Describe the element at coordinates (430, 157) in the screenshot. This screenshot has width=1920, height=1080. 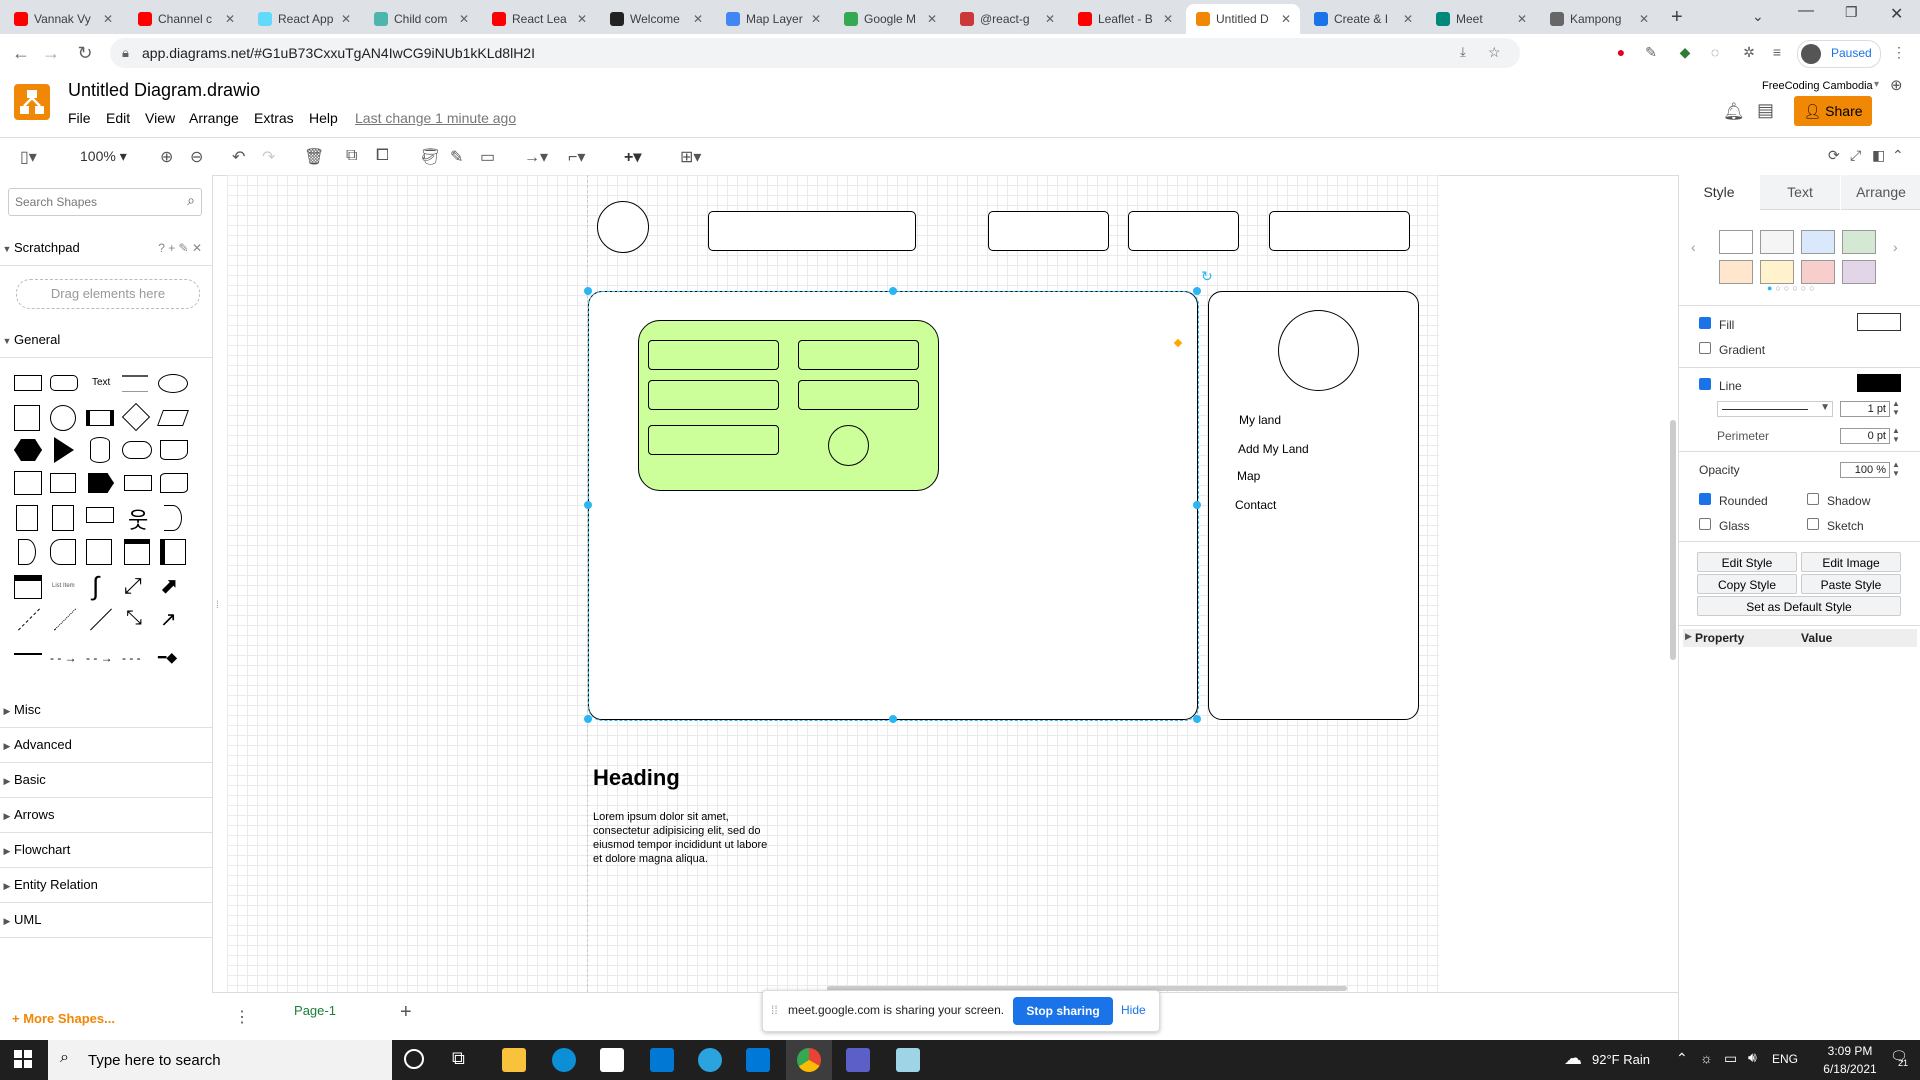
I see `fill-color-icon: 🪣︎` at that location.